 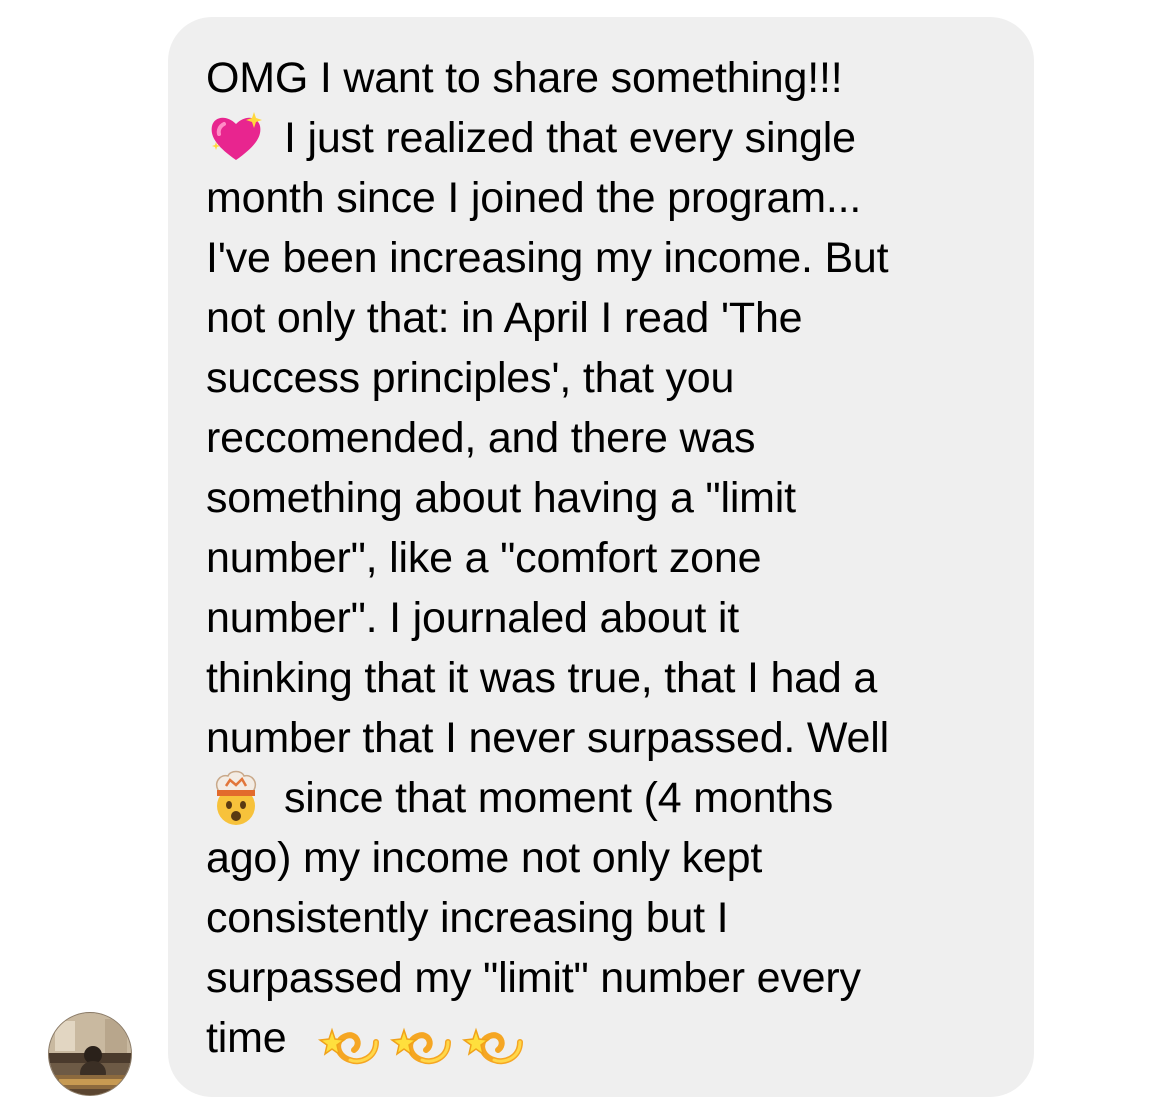 What do you see at coordinates (524, 78) in the screenshot?
I see `message-line: OMG I want to share something!!!` at bounding box center [524, 78].